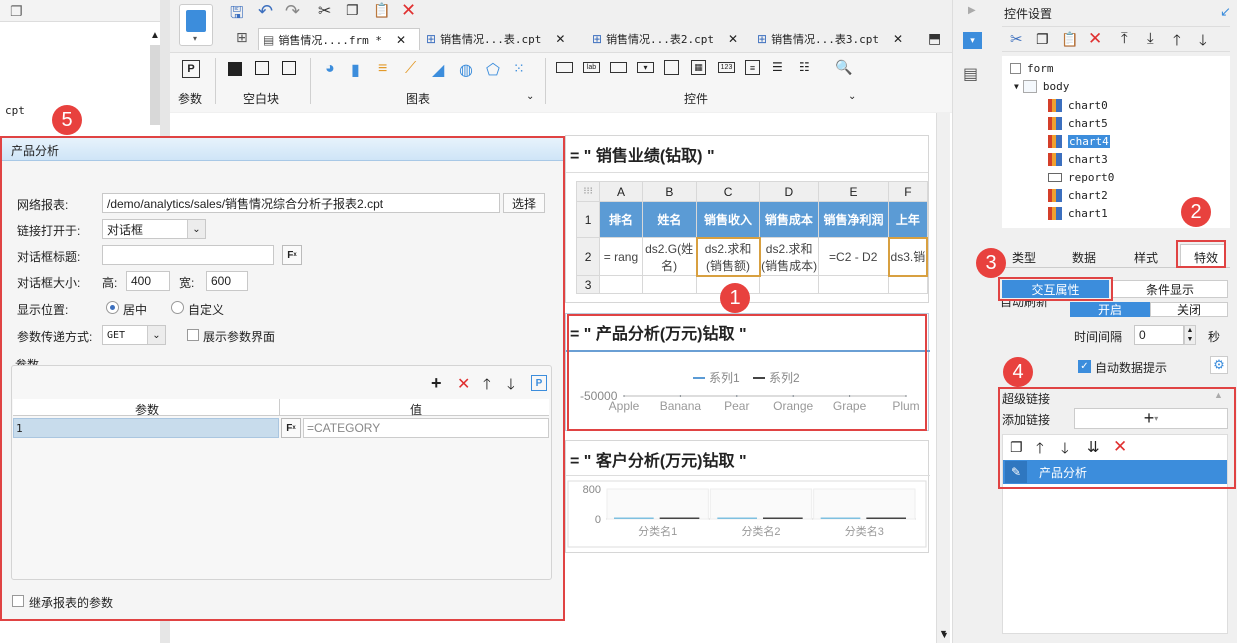 This screenshot has width=1237, height=643. I want to click on param-row: 1 Fx =CATEGORY, so click(281, 428).